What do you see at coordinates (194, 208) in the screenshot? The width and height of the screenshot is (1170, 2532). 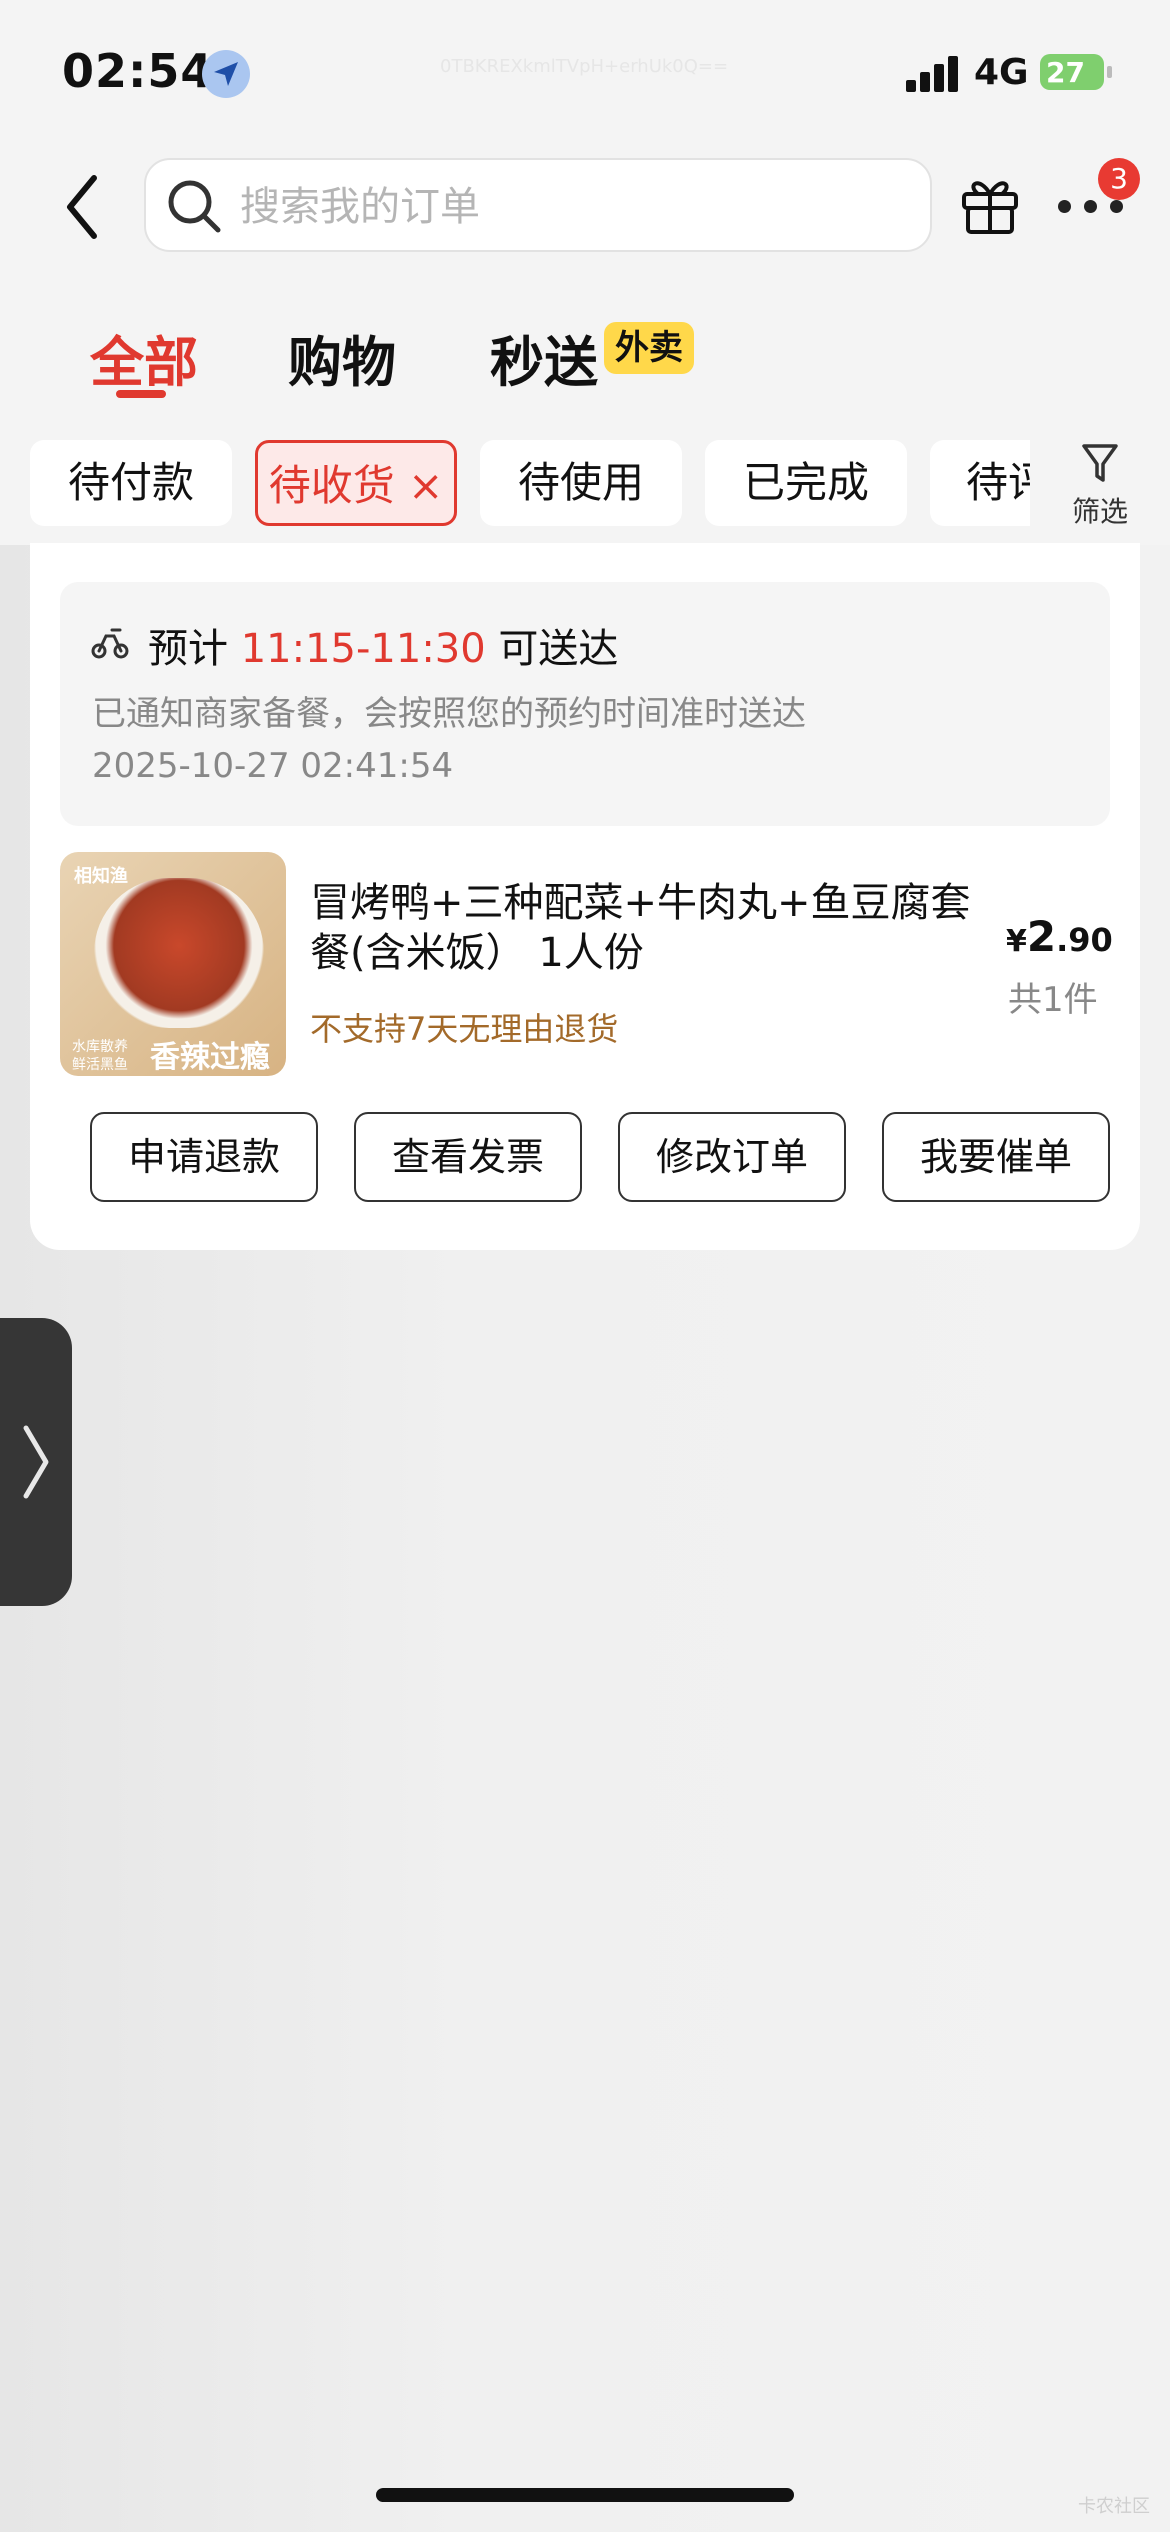 I see `search-icon` at bounding box center [194, 208].